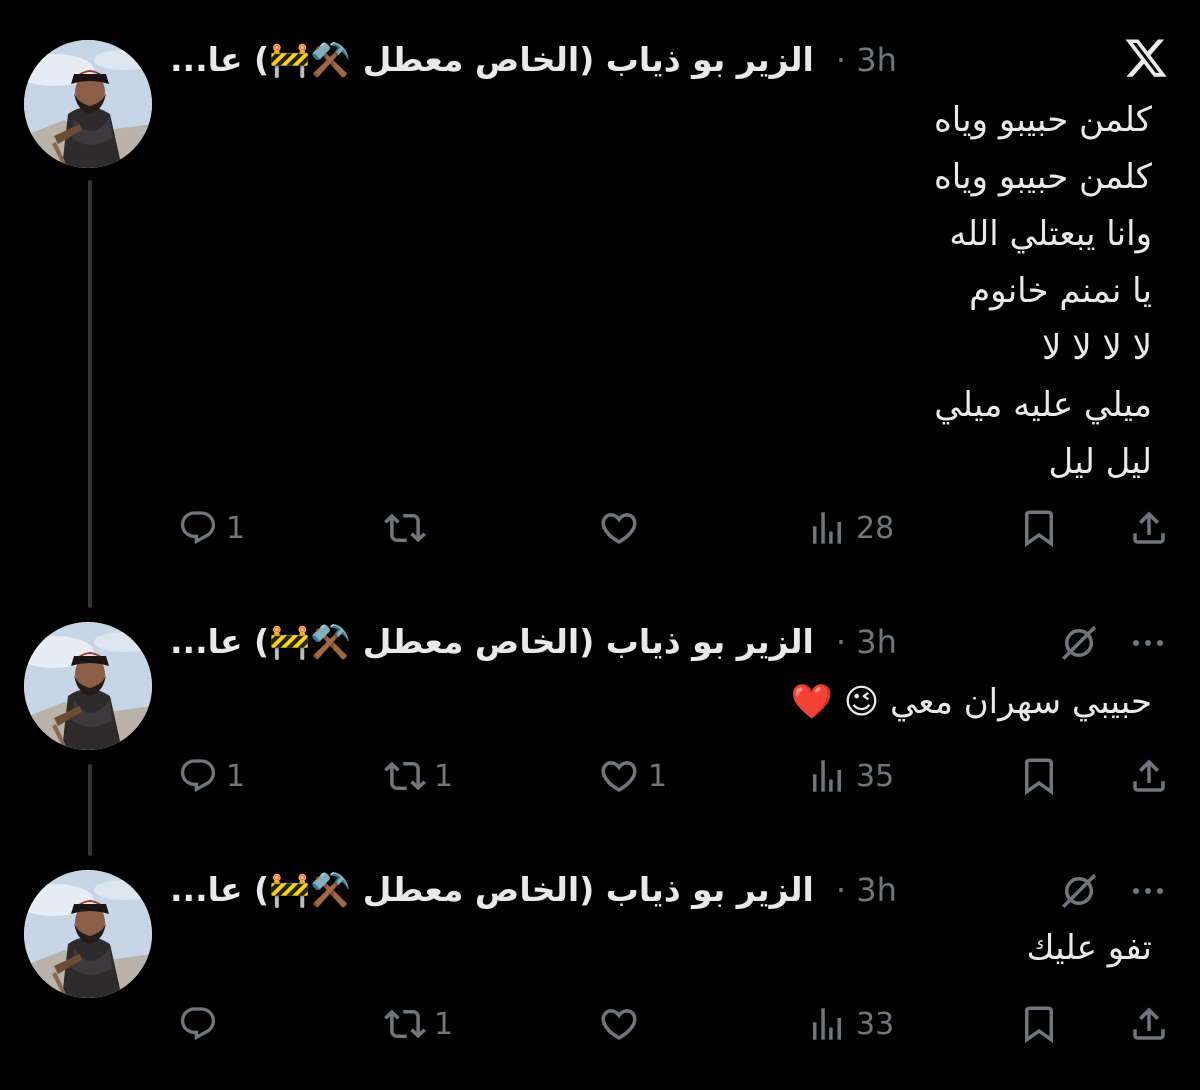  I want to click on like-button: 1, so click(632, 776).